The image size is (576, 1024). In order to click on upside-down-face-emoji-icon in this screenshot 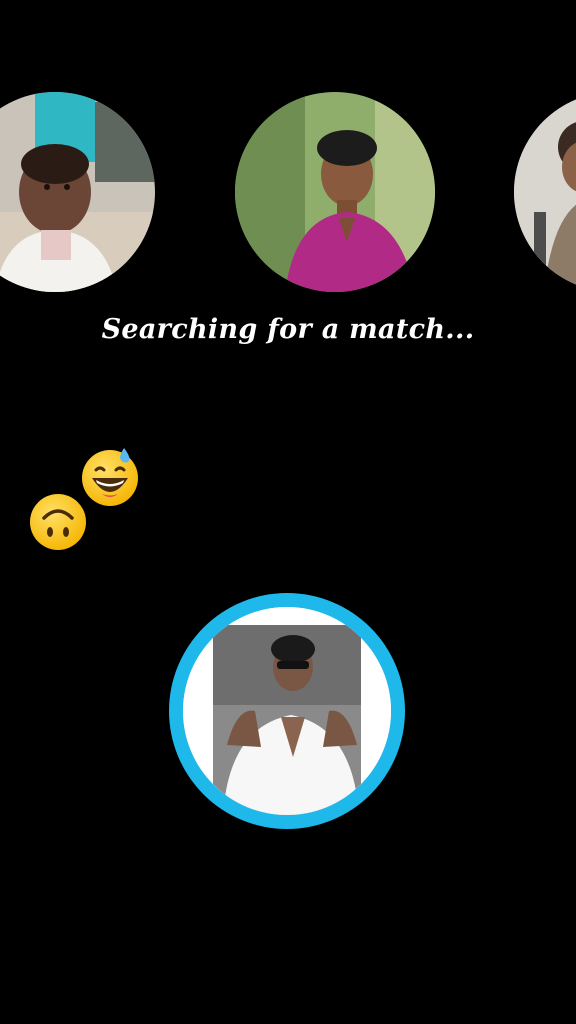, I will do `click(58, 522)`.